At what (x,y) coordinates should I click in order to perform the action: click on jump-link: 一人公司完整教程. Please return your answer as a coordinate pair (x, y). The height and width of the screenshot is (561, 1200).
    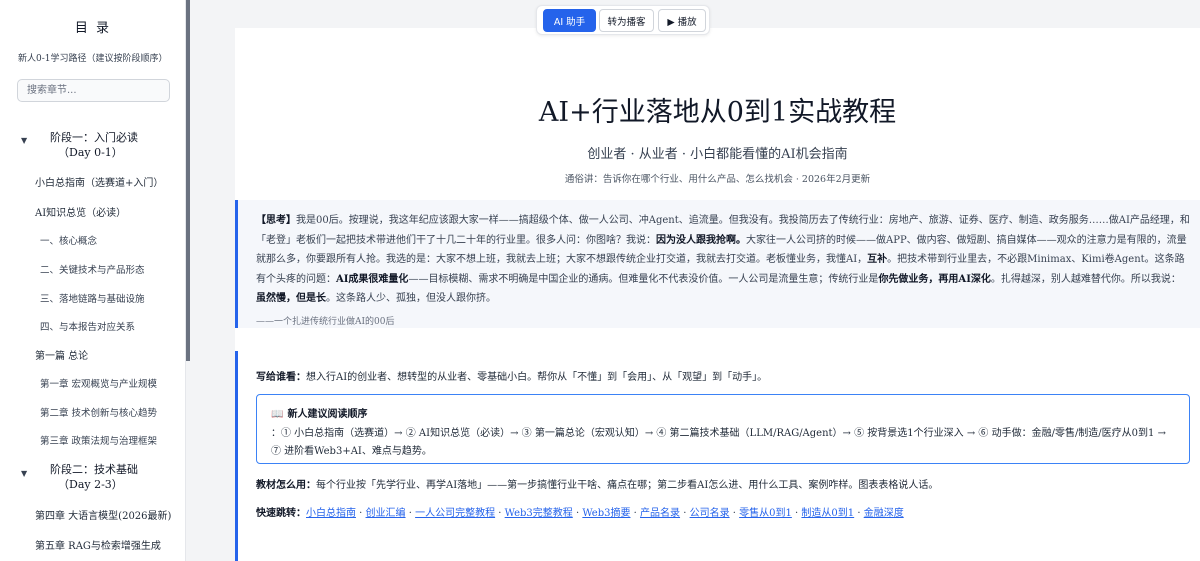
    Looking at the image, I should click on (455, 513).